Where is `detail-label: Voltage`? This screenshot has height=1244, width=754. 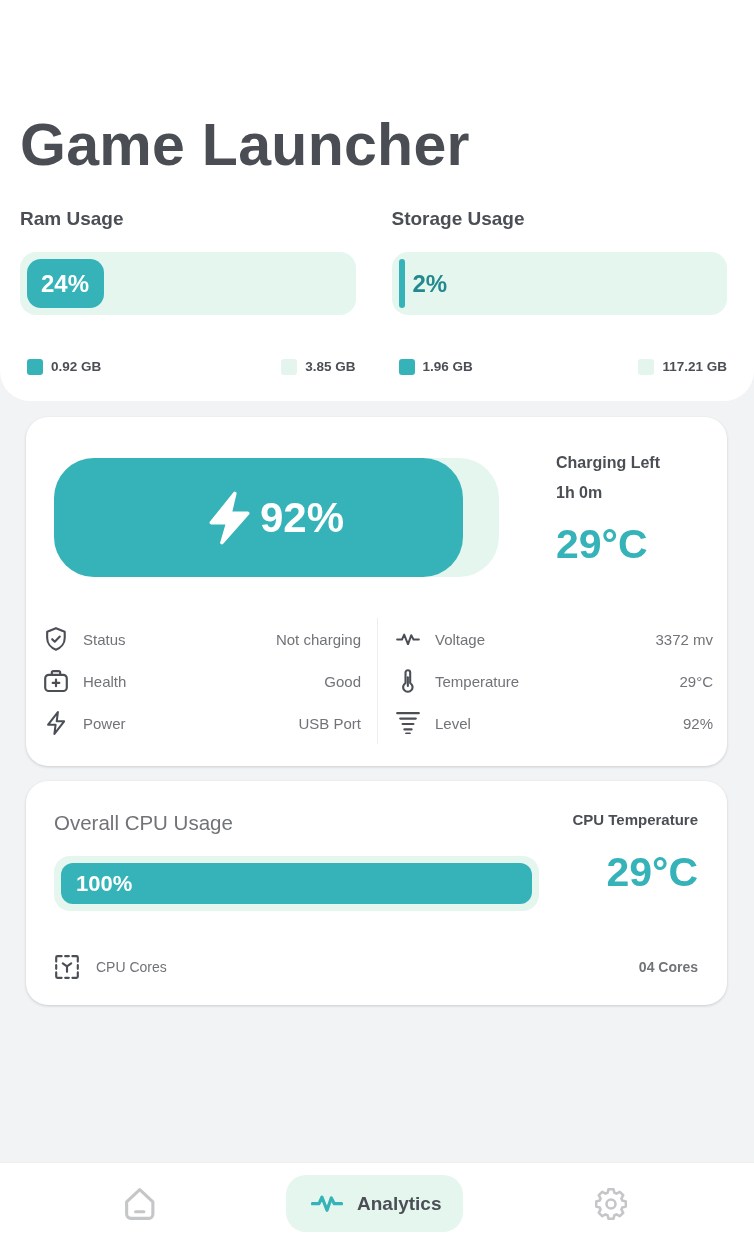 detail-label: Voltage is located at coordinates (460, 639).